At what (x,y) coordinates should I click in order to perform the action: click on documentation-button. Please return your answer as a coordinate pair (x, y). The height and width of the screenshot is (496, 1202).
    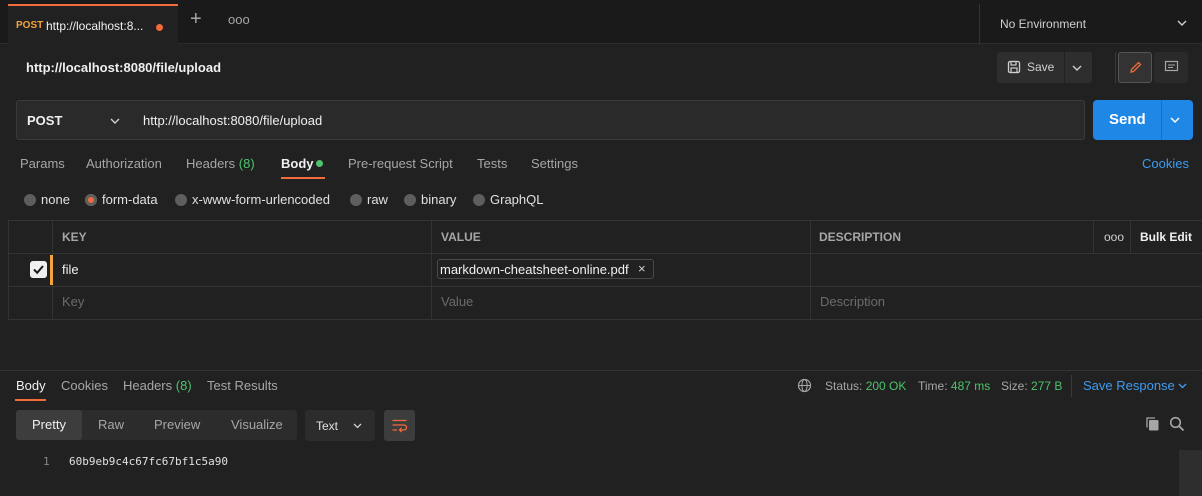
    Looking at the image, I should click on (1171, 67).